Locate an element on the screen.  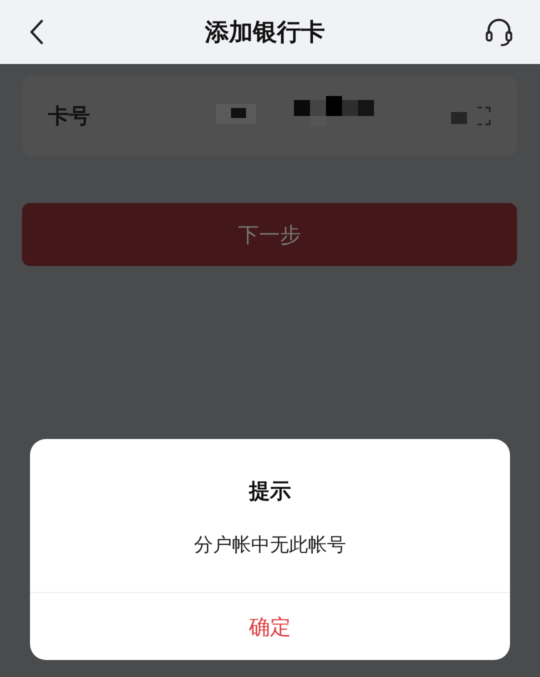
card-number-field: 卡号 is located at coordinates (269, 116).